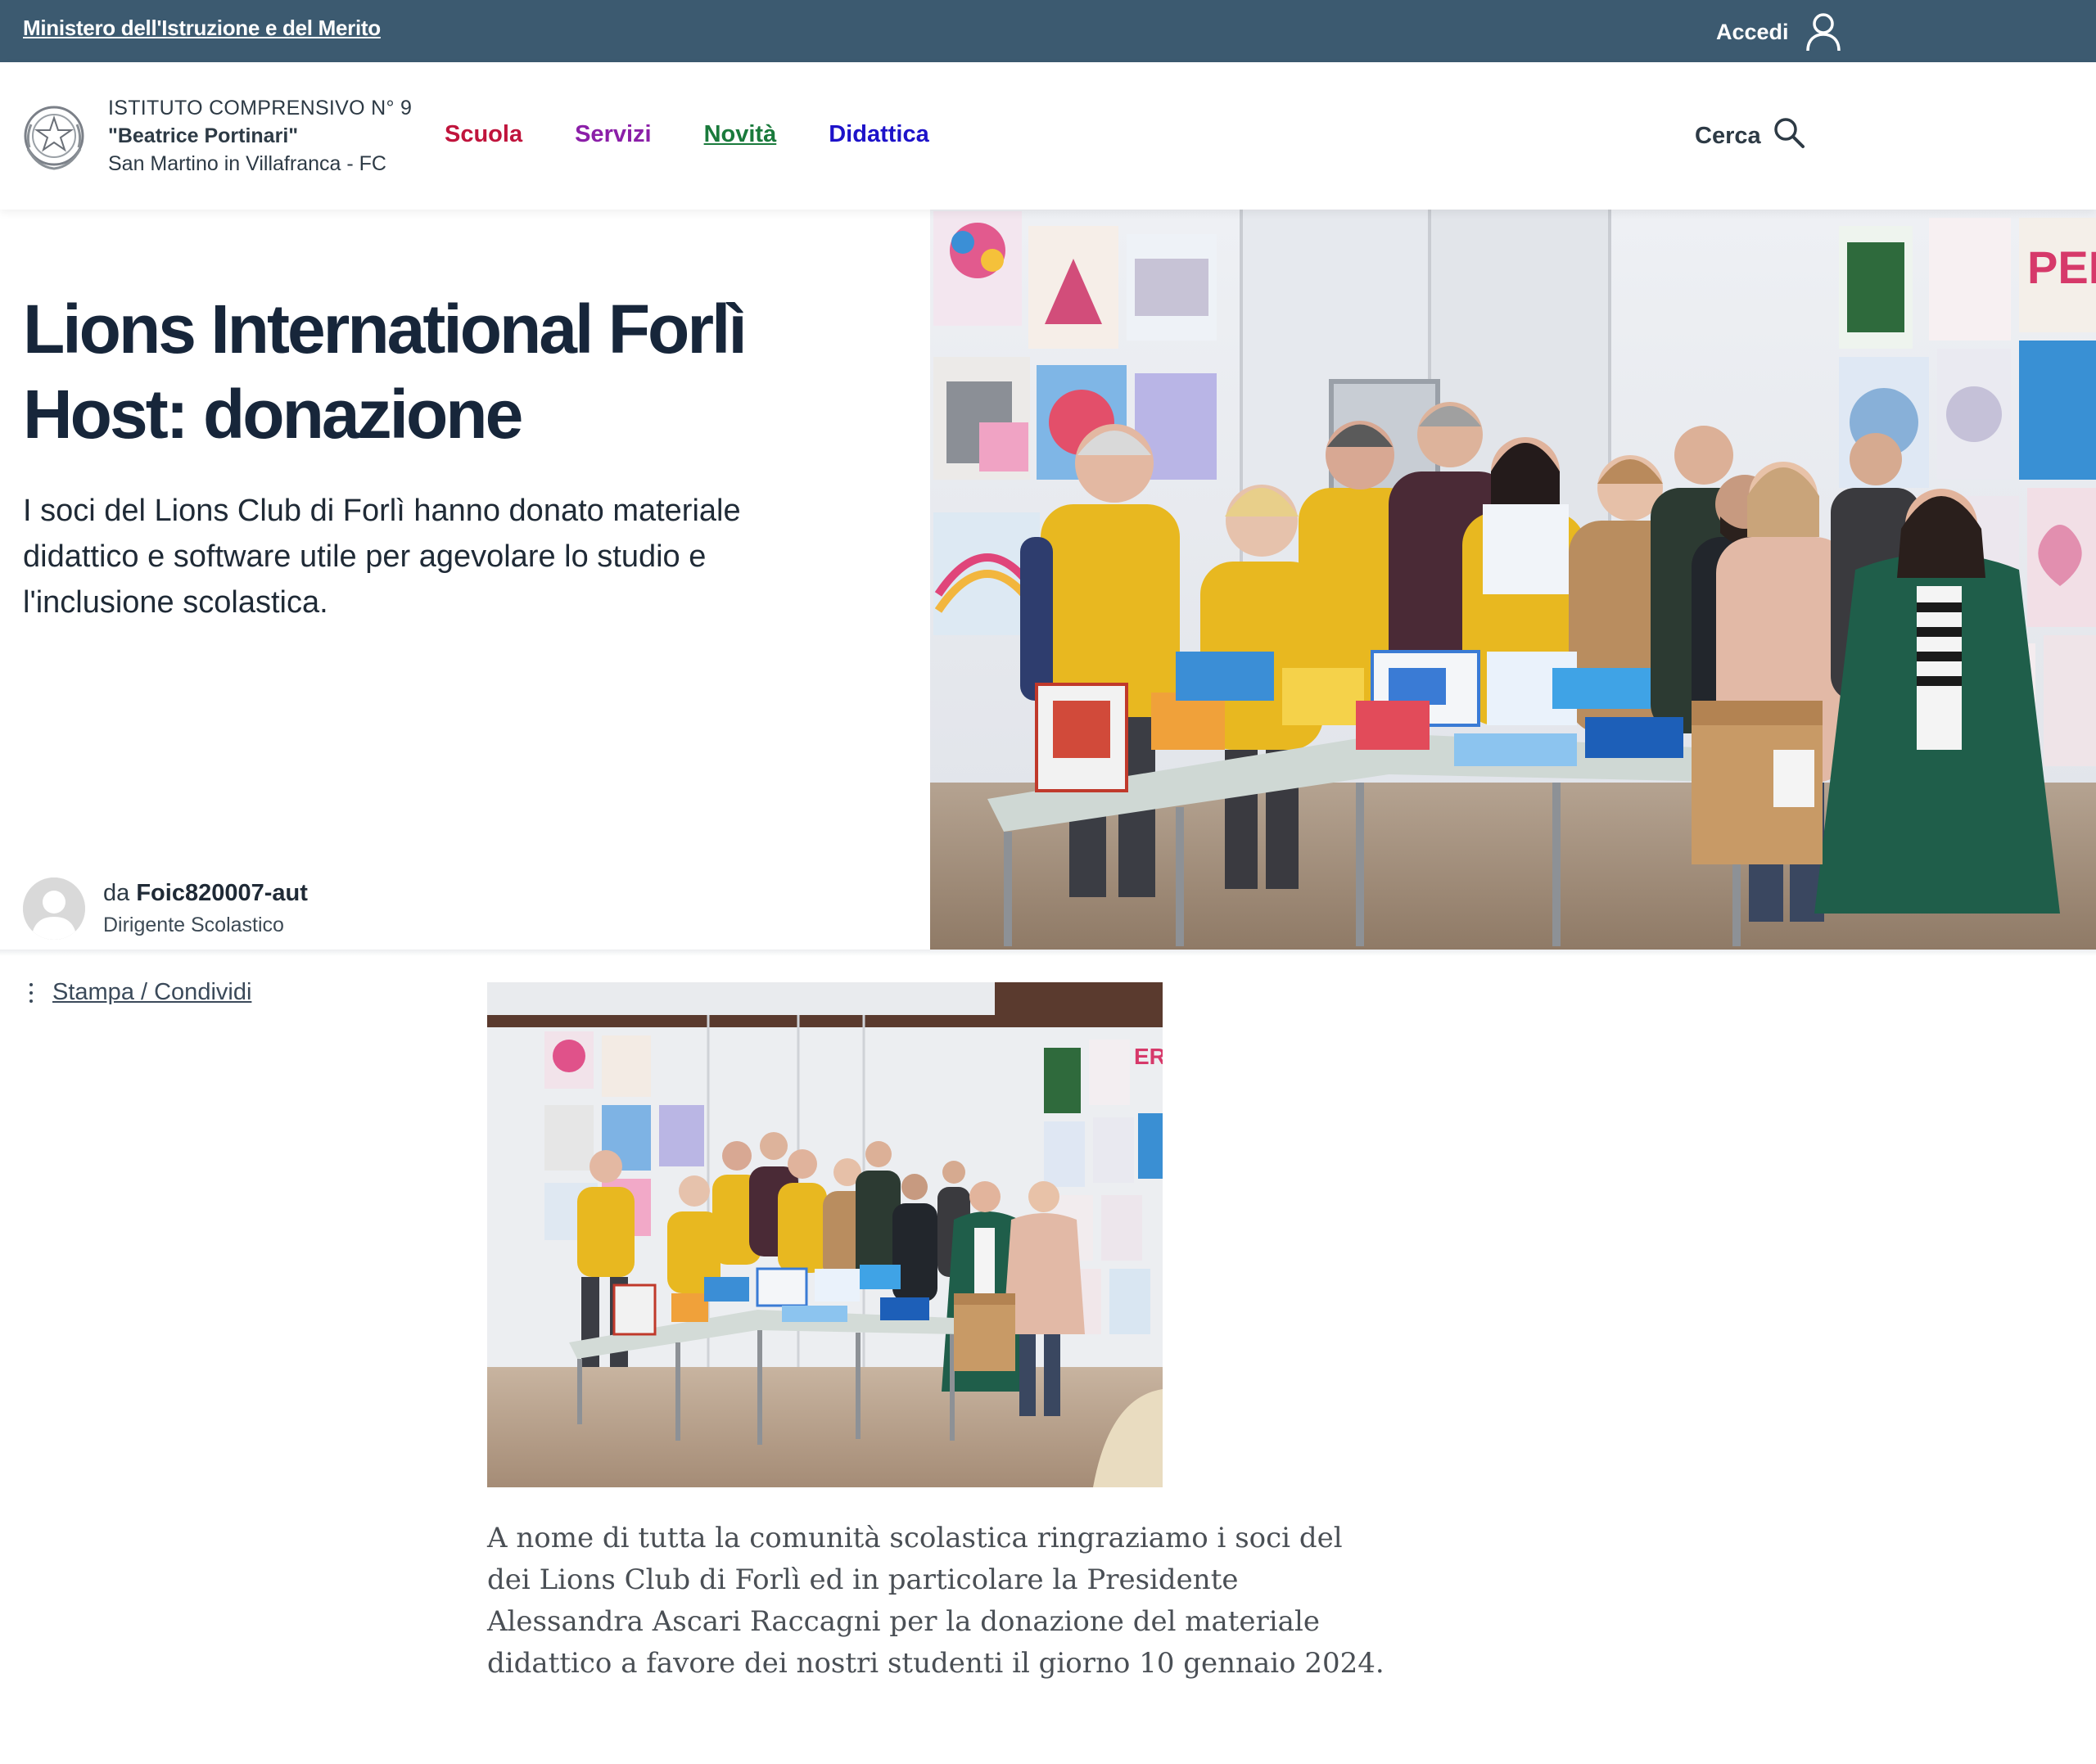 The image size is (2096, 1764). I want to click on login-button: Accedi, so click(1778, 31).